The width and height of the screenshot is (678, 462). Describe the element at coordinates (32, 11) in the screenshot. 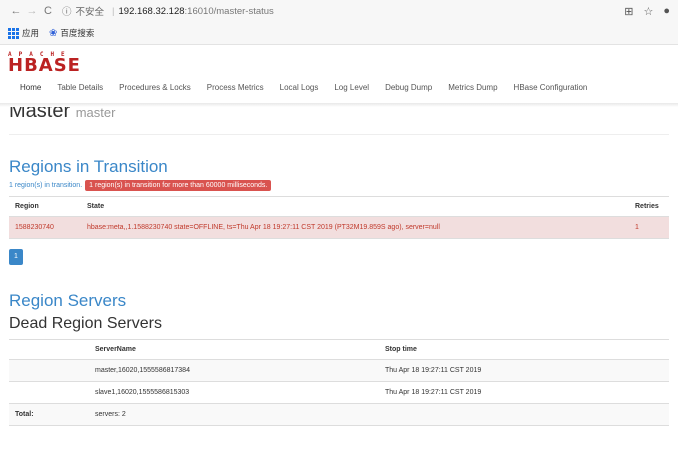

I see `forward-arrow-icon: →` at that location.